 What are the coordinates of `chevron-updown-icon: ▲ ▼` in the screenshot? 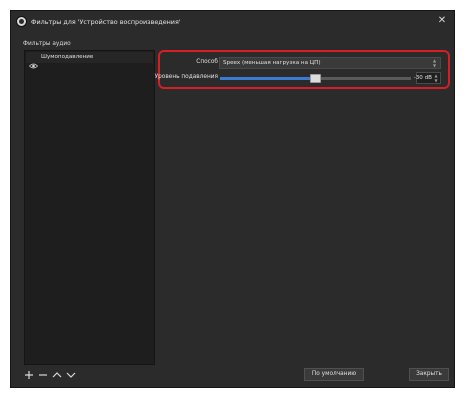 It's located at (434, 63).